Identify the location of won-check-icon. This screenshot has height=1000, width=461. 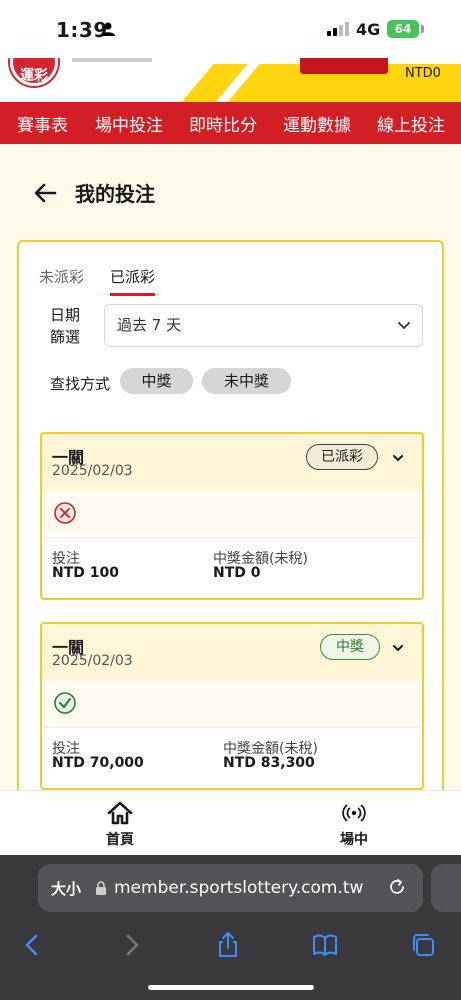
(65, 703).